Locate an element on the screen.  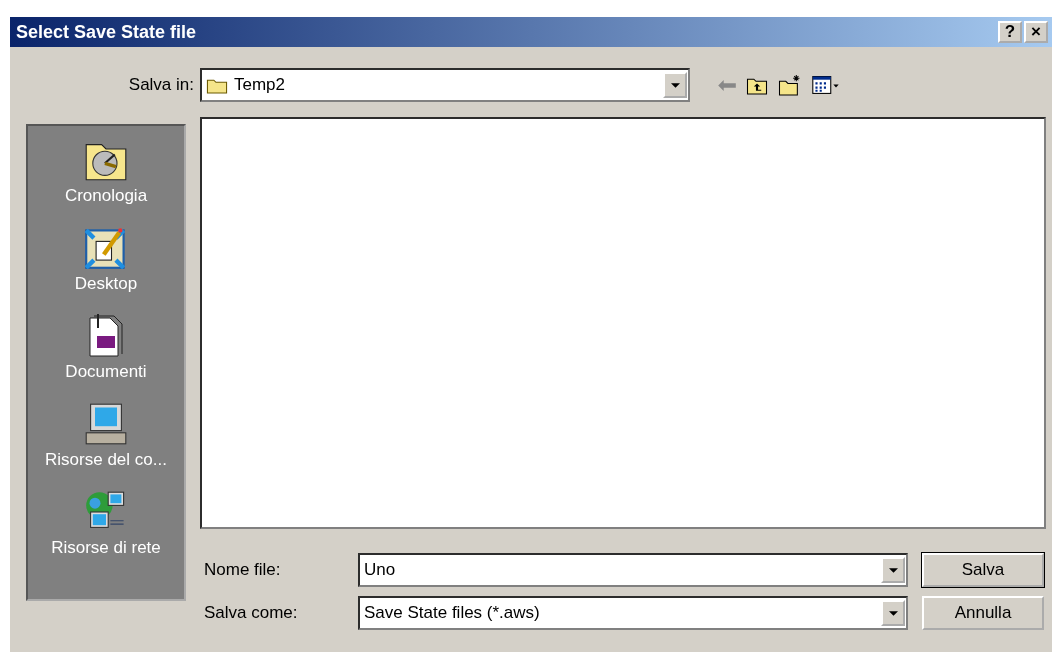
help-button: ? is located at coordinates (1010, 32).